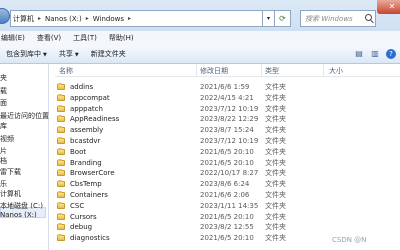 Image resolution: width=400 pixels, height=250 pixels. What do you see at coordinates (227, 173) in the screenshot?
I see `file-row: BrowserCore 2022/10/17 8:27 文件夹` at bounding box center [227, 173].